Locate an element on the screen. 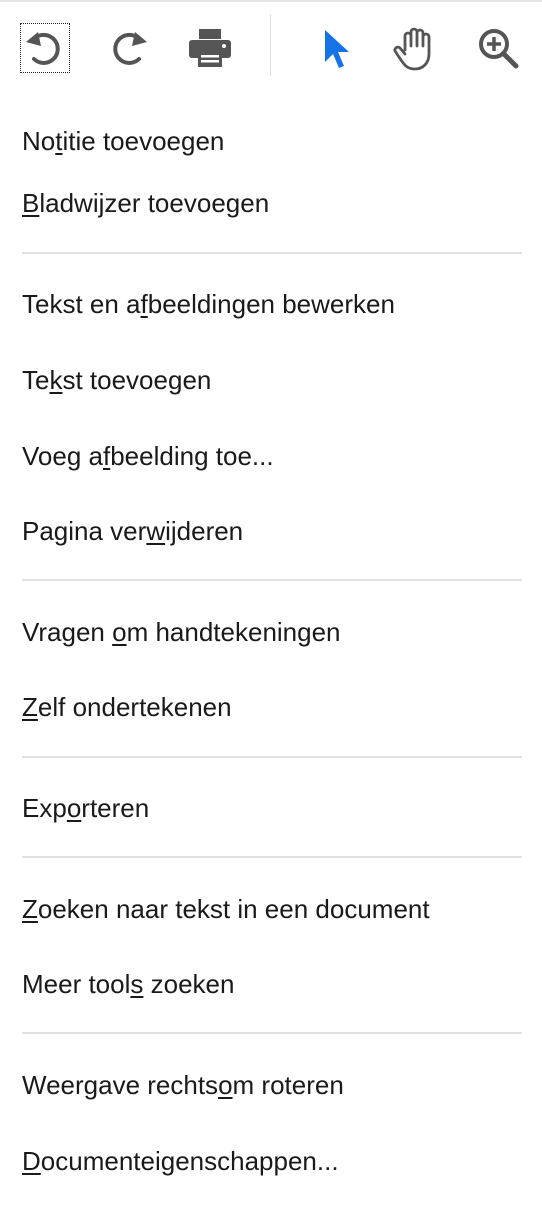 Image resolution: width=542 pixels, height=1218 pixels. accelerator-key: f is located at coordinates (144, 304).